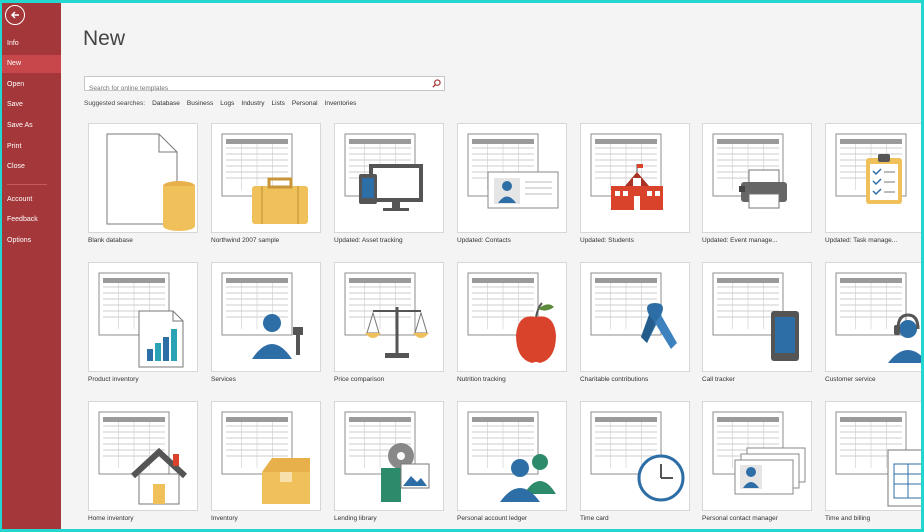 This screenshot has width=924, height=532. I want to click on suggested-searches-label: Suggested searches:, so click(115, 103).